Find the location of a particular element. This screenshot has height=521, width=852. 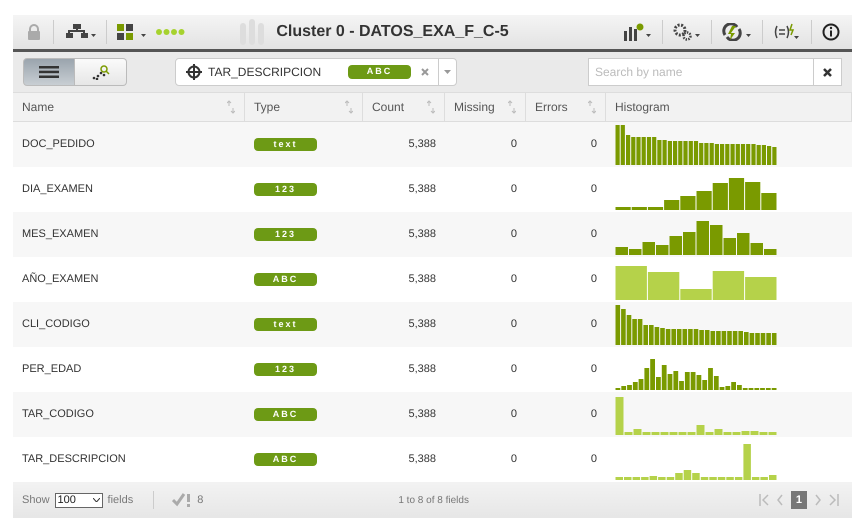

page-number: 1 is located at coordinates (798, 500).